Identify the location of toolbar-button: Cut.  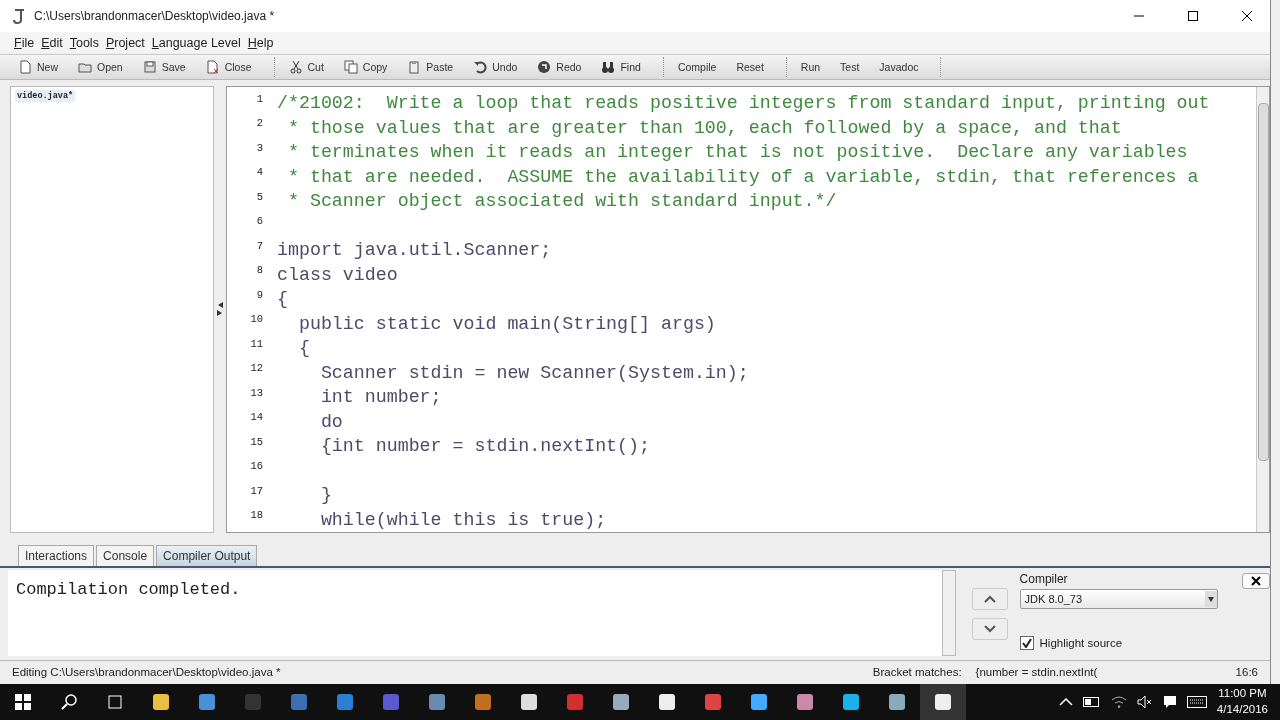
(310, 67).